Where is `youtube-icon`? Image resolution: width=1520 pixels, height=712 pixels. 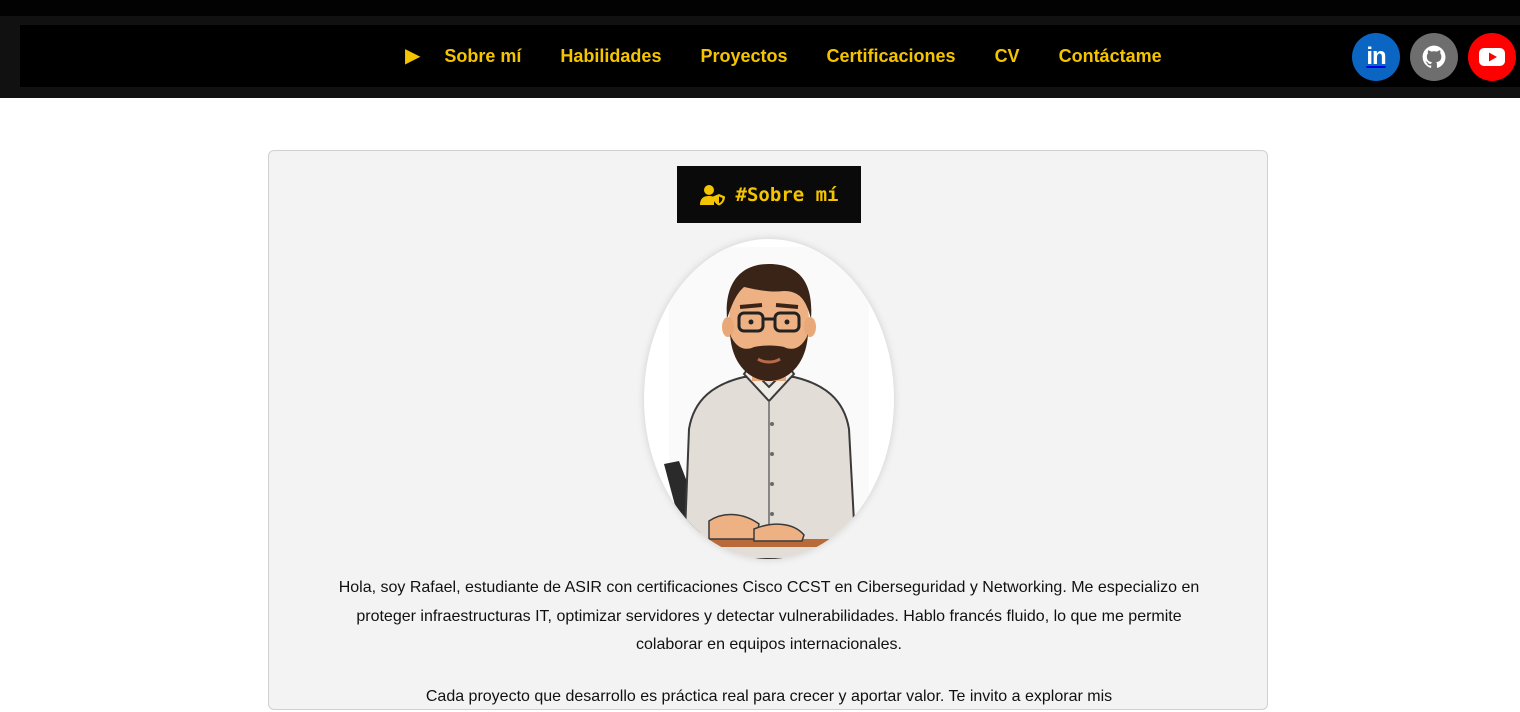
youtube-icon is located at coordinates (1492, 57).